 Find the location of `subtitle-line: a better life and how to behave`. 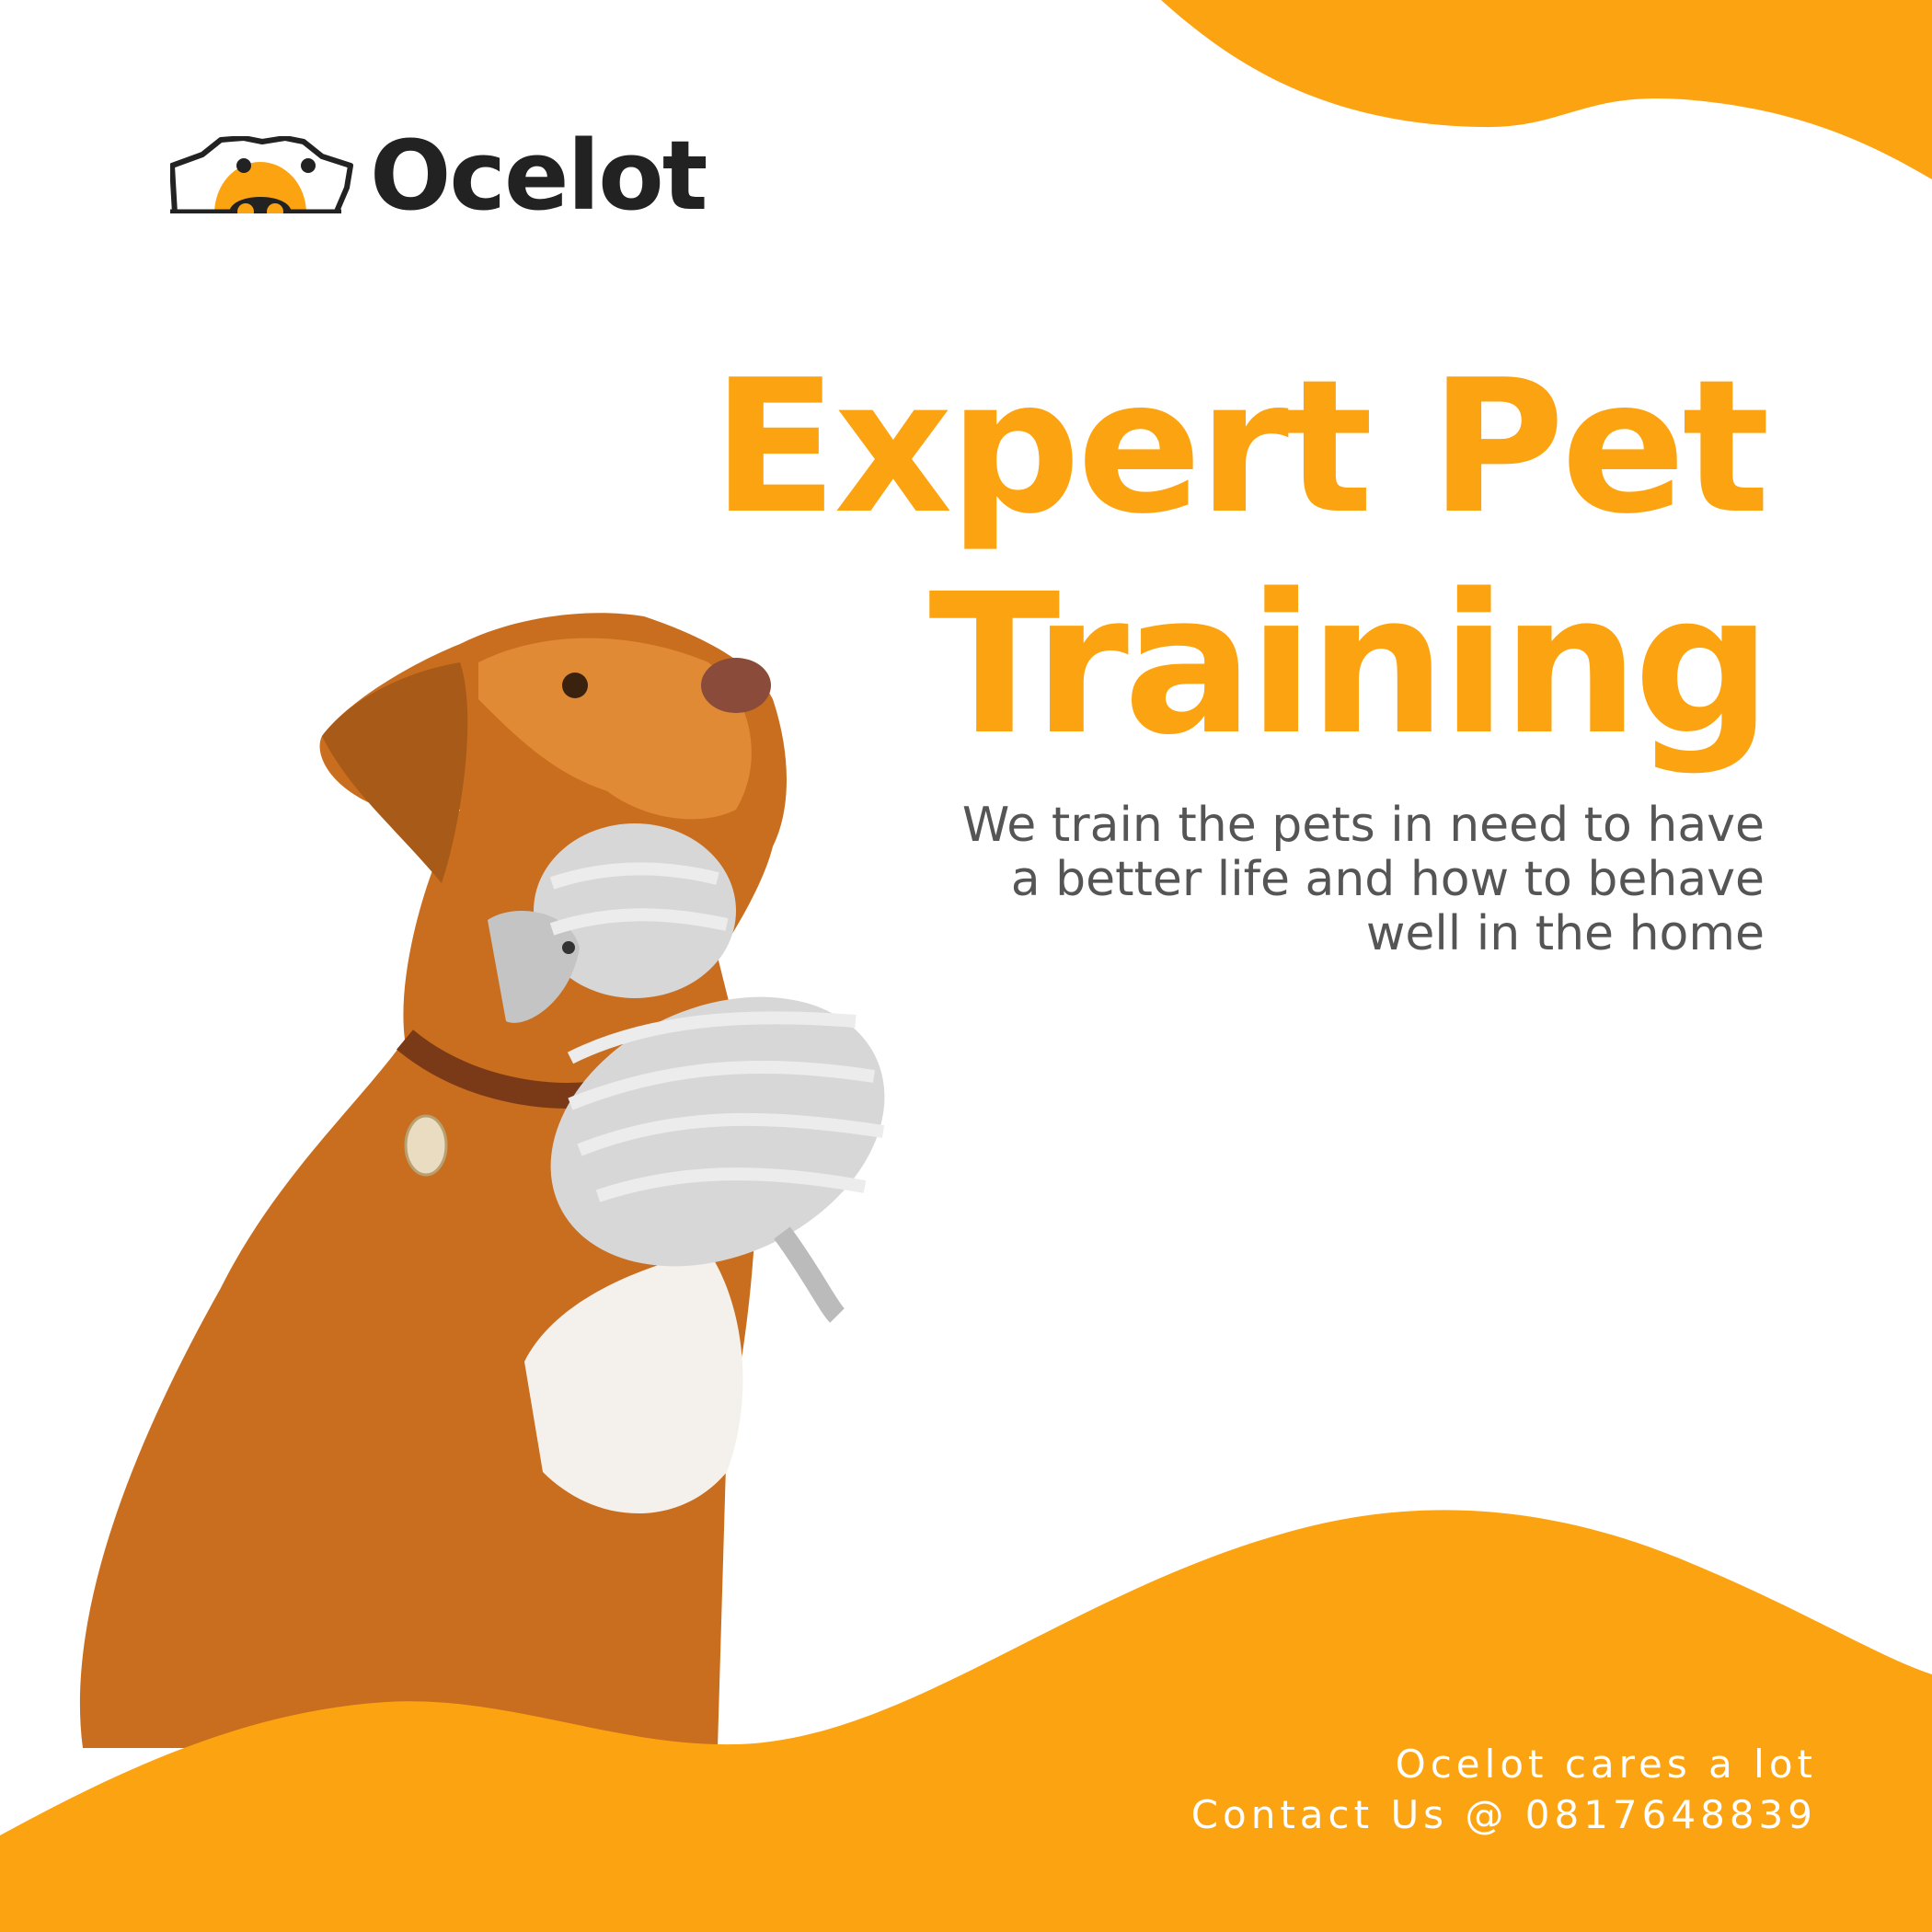

subtitle-line: a better life and how to behave is located at coordinates (1387, 879).